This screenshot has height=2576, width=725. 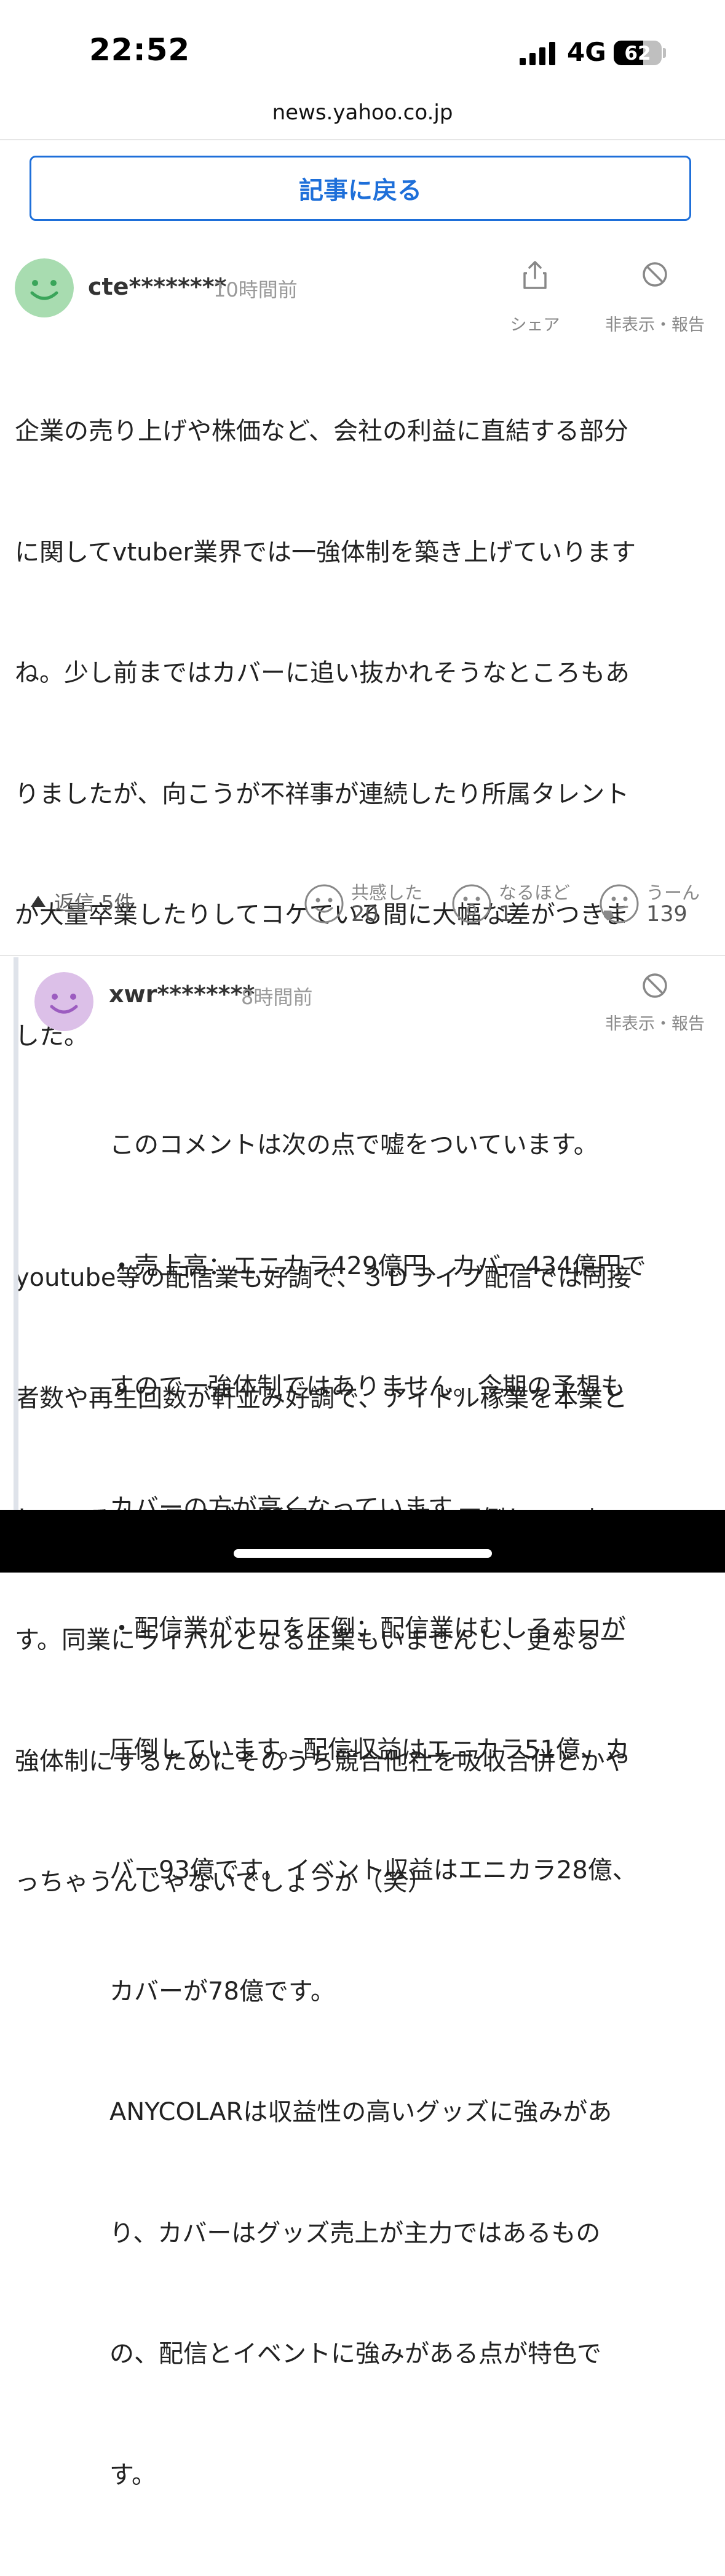 I want to click on reaction-count: 139, so click(x=667, y=914).